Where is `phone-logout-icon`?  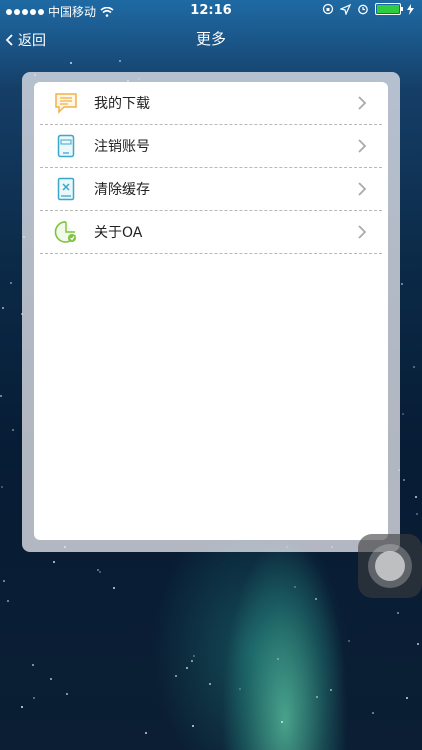
phone-logout-icon is located at coordinates (66, 146).